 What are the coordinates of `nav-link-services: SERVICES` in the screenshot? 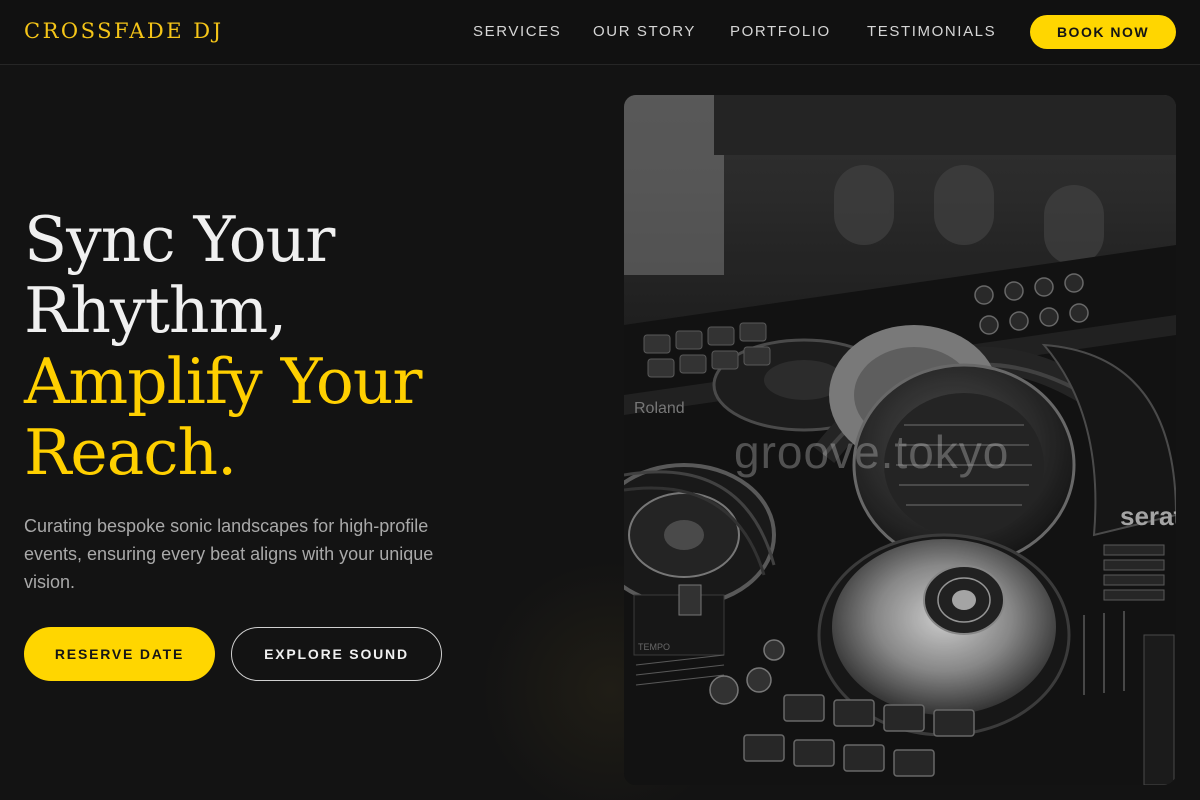 It's located at (517, 31).